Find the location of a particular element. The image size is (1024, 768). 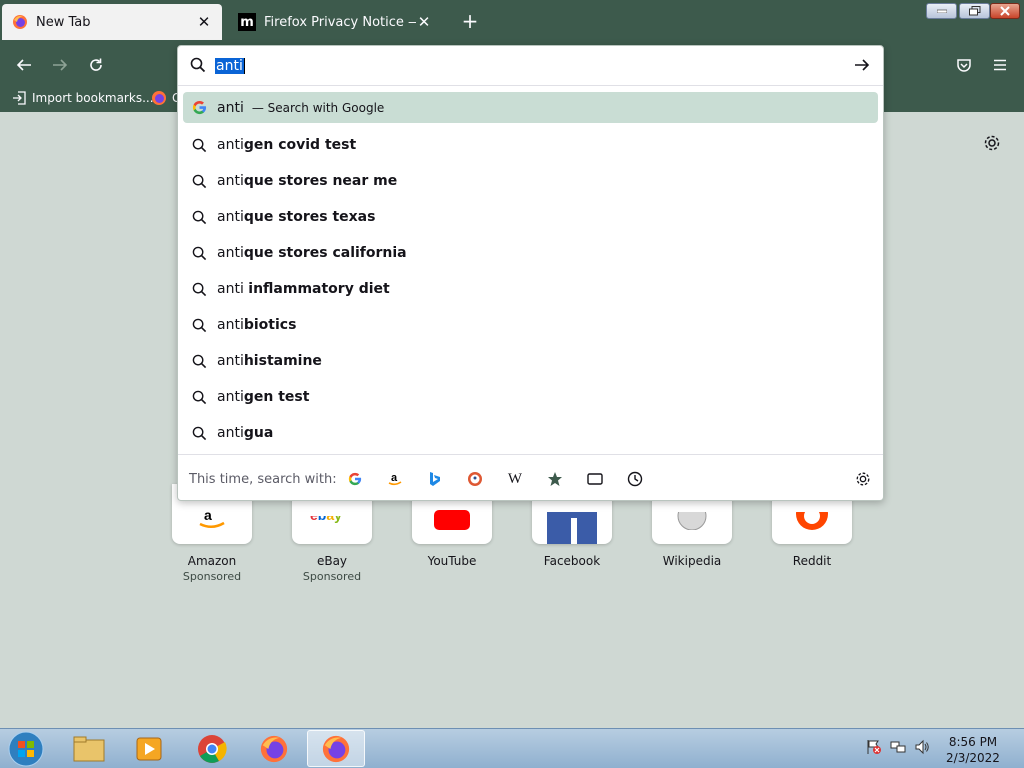

hamburger-menu-icon is located at coordinates (1000, 65).